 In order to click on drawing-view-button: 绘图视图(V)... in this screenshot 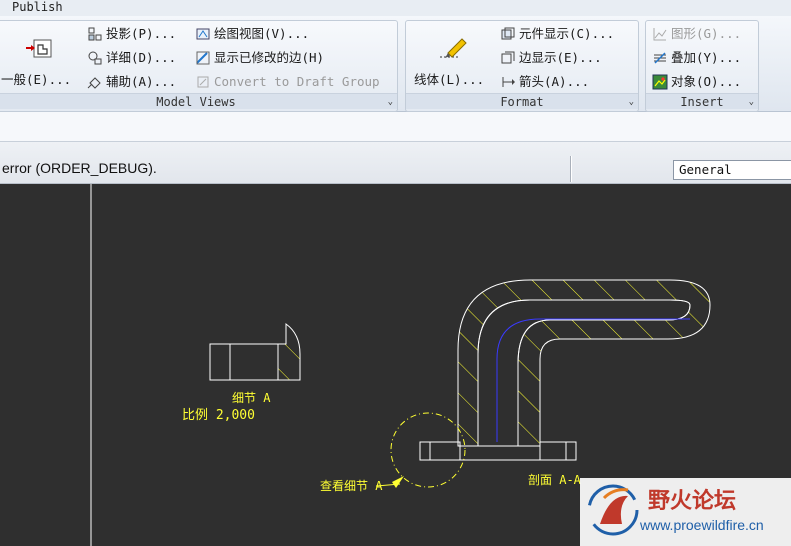, I will do `click(252, 34)`.